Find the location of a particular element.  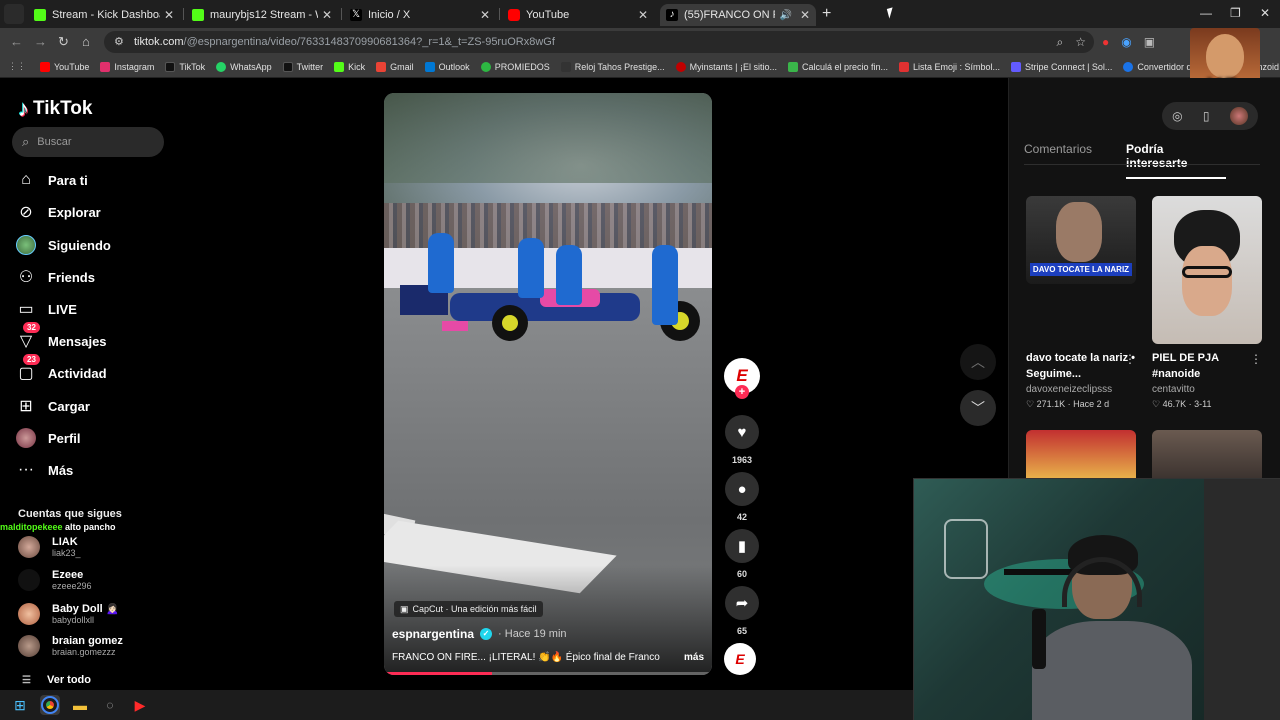

tab-kick-dashboard: Stream - Kick Dashboard ✕ is located at coordinates (104, 15).